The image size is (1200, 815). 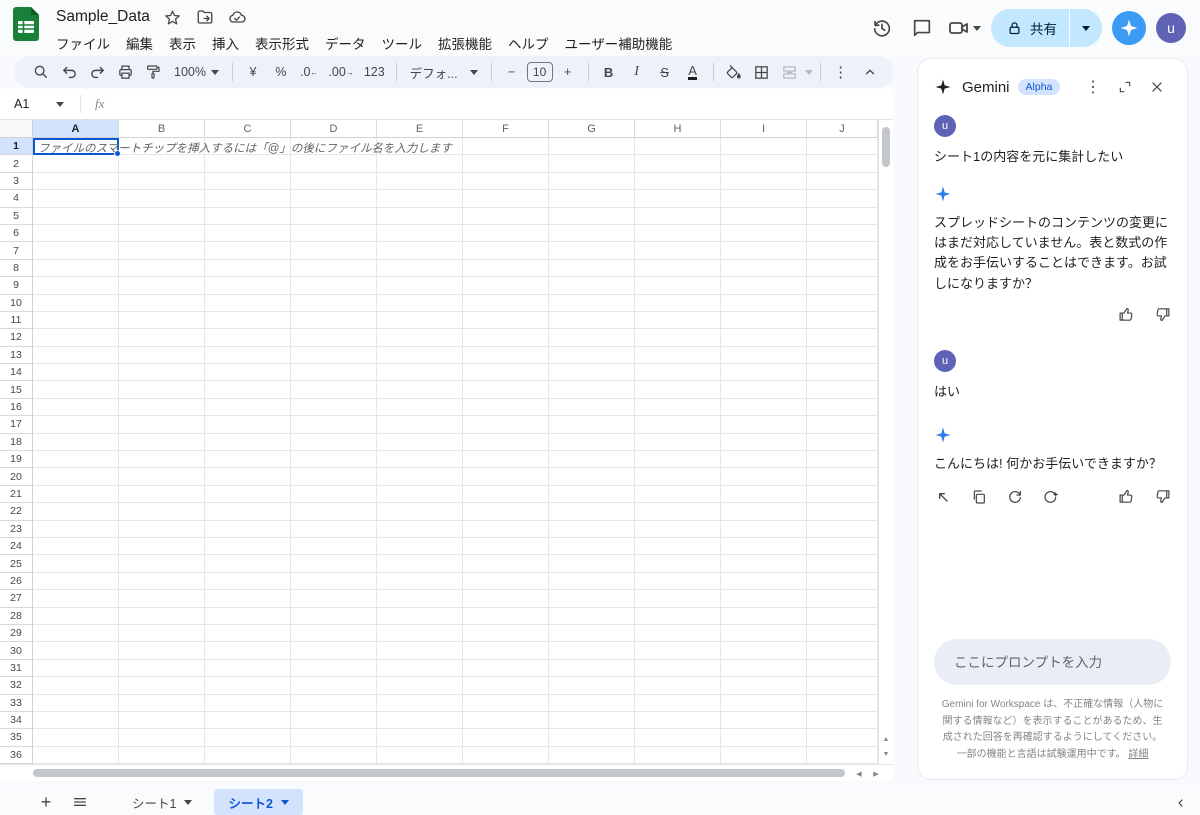 What do you see at coordinates (665, 72) in the screenshot?
I see `strikethrough-button: S` at bounding box center [665, 72].